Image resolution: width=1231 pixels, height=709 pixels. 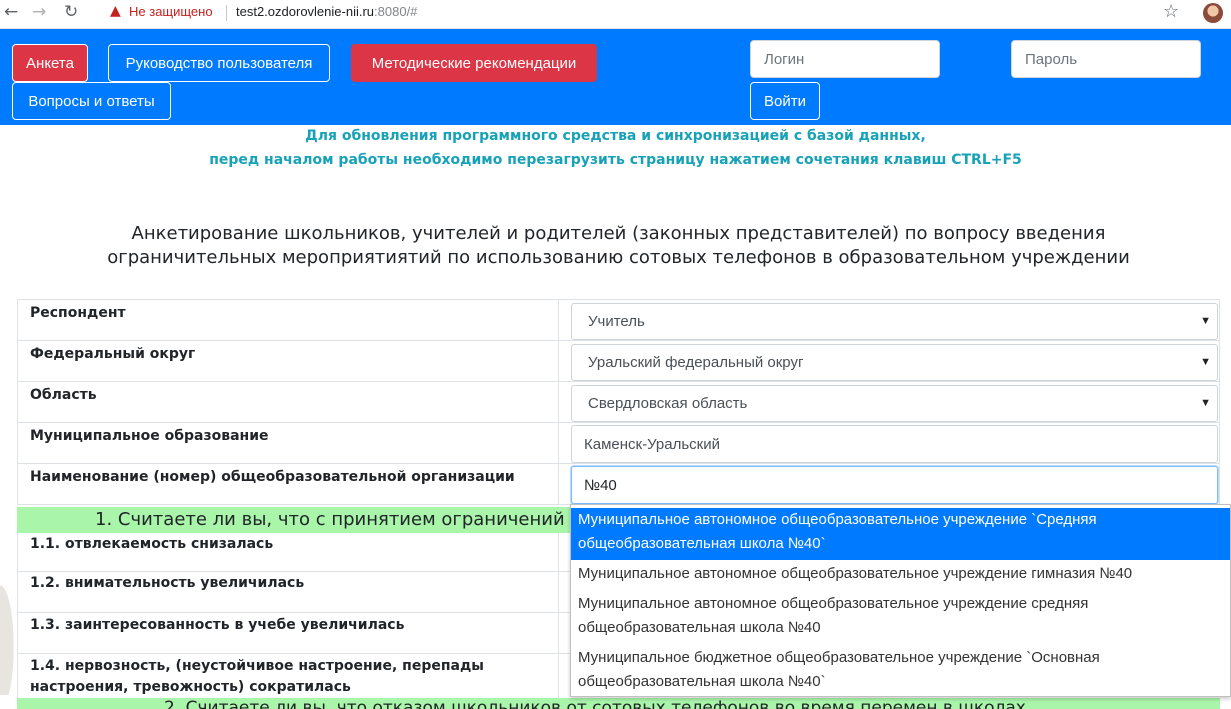 What do you see at coordinates (219, 63) in the screenshot?
I see `user-guide-button: Руководство пользователя` at bounding box center [219, 63].